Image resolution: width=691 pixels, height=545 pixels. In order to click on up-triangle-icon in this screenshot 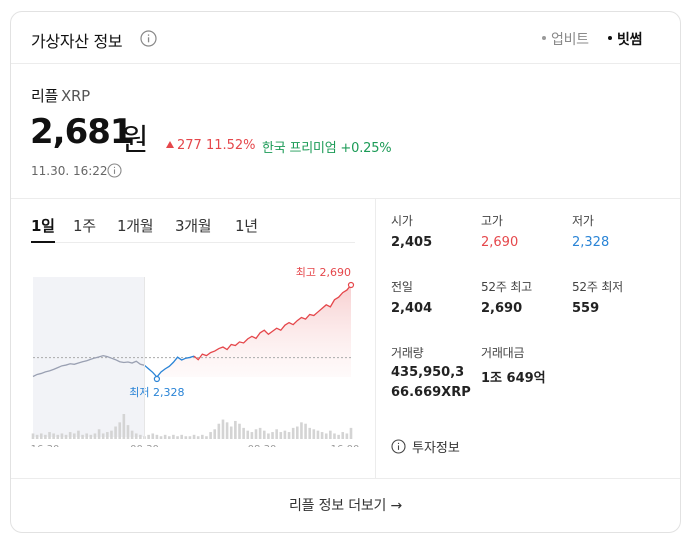, I will do `click(170, 144)`.